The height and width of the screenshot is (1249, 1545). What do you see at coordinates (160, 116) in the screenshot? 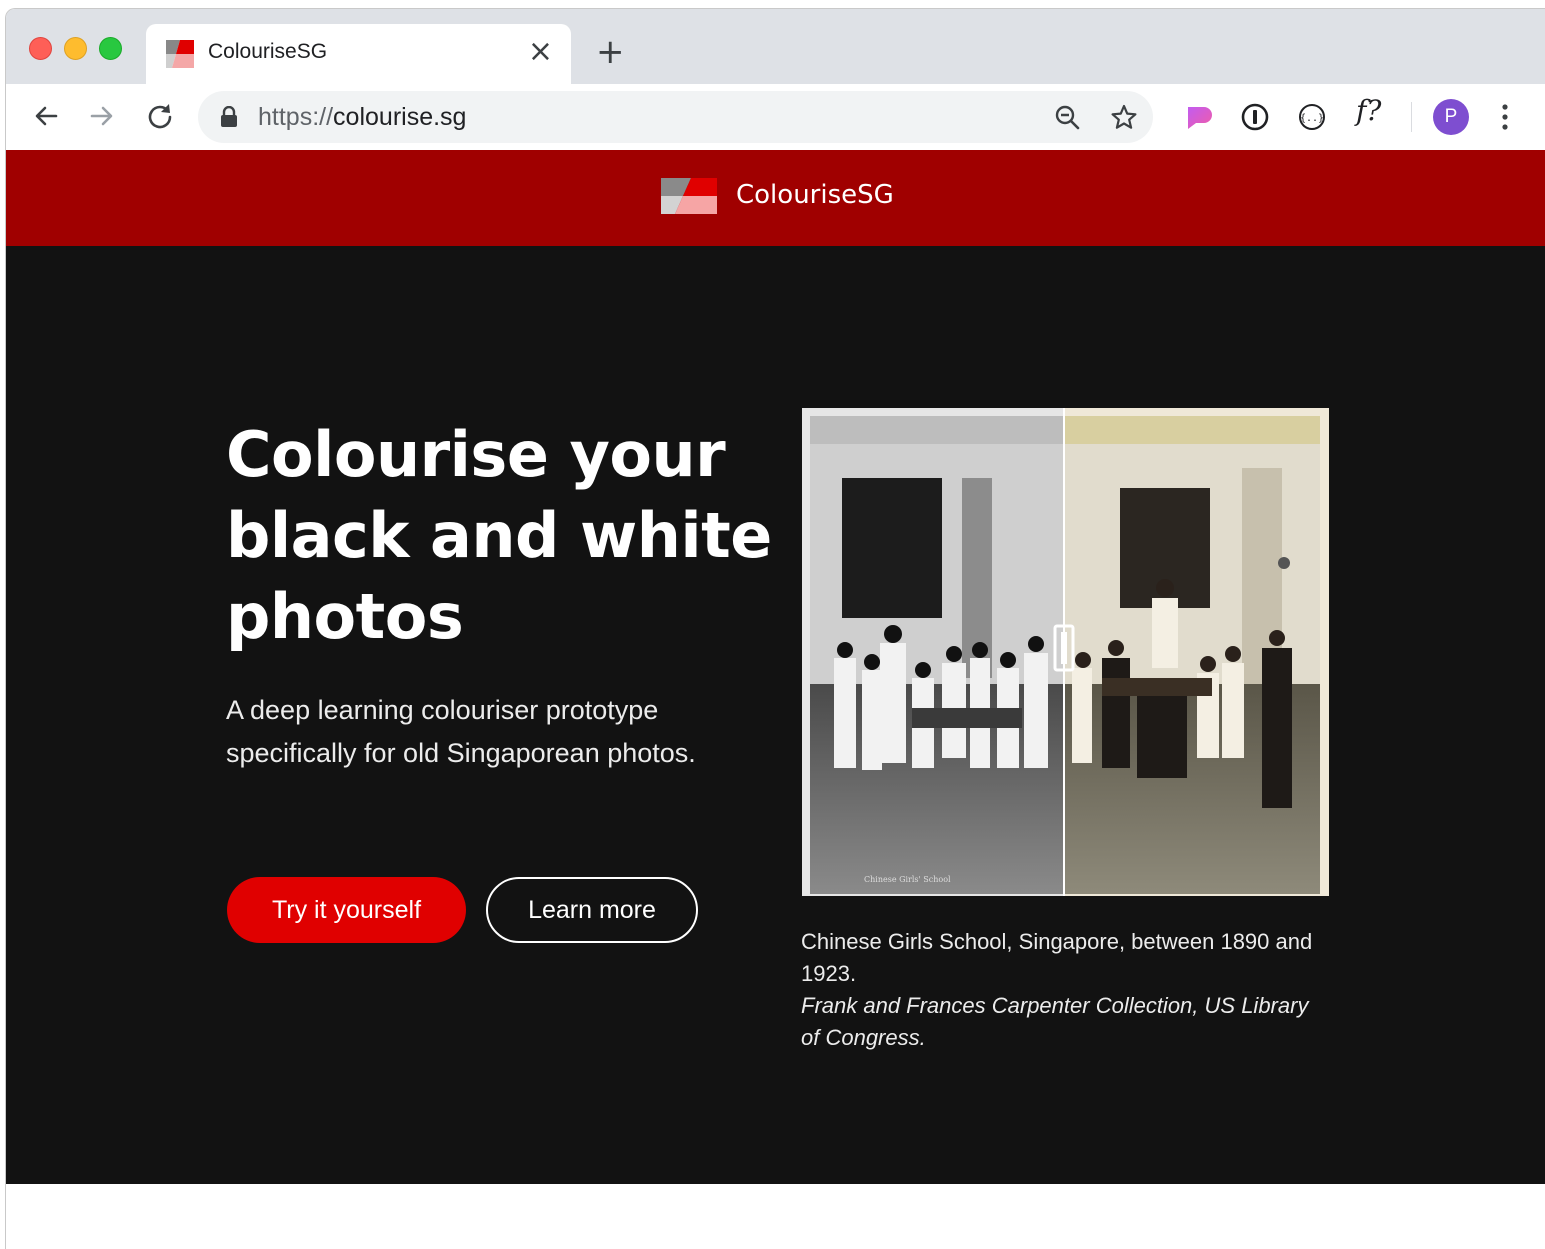
I see `reload-icon` at bounding box center [160, 116].